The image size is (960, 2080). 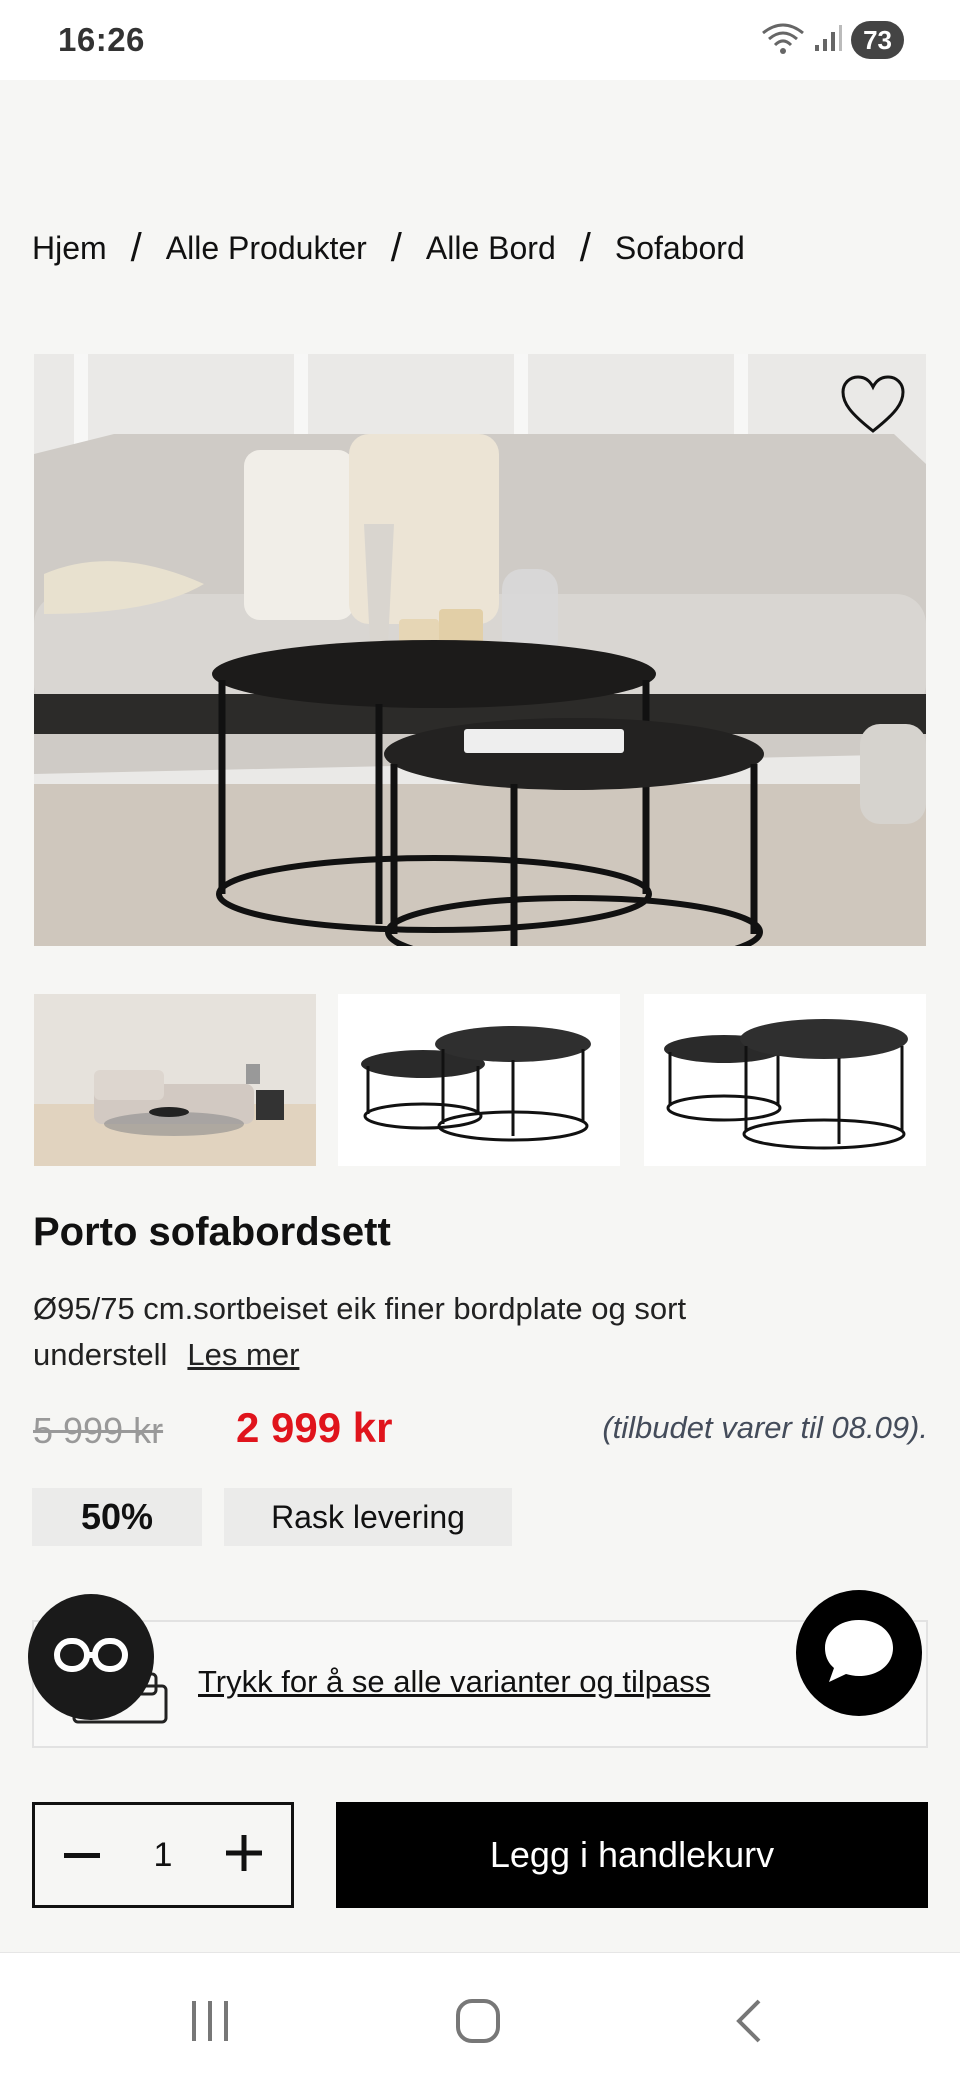 What do you see at coordinates (785, 1080) in the screenshot?
I see `thumbnail-table-angle2` at bounding box center [785, 1080].